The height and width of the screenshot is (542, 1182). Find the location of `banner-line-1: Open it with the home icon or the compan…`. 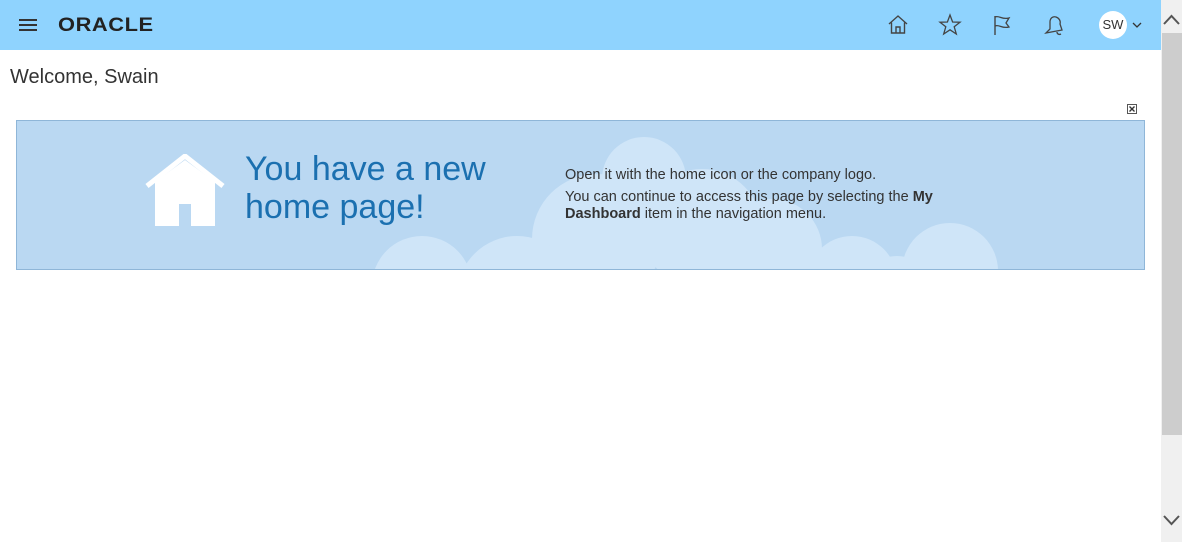

banner-line-1: Open it with the home icon or the compan… is located at coordinates (721, 175).